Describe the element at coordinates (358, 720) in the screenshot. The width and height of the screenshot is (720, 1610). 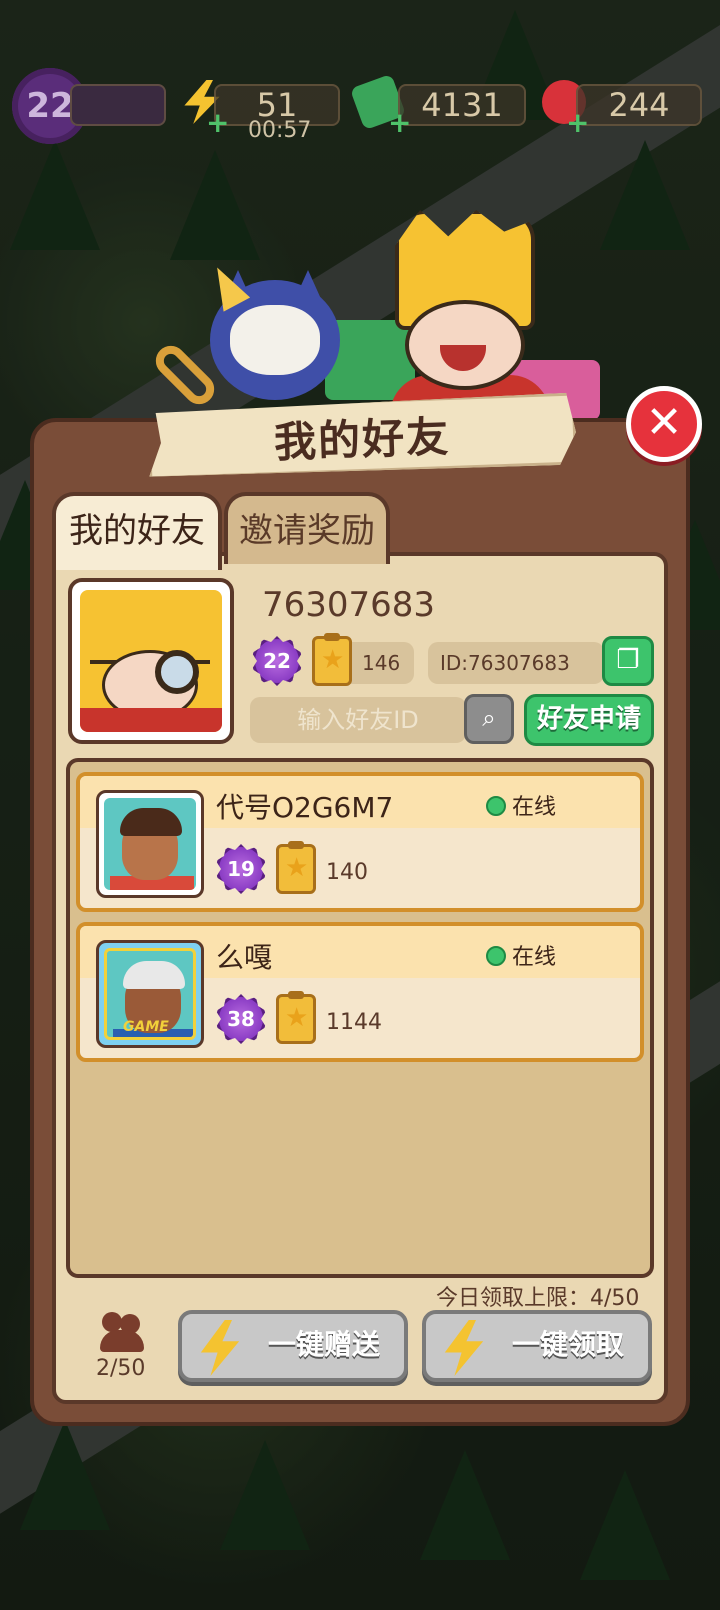
I see `friend-id-input` at that location.